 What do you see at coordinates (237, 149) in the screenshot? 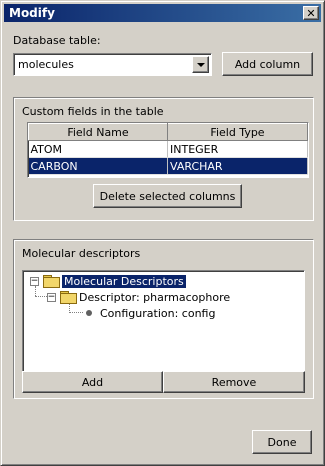
I see `field-type-cell: INTEGER` at bounding box center [237, 149].